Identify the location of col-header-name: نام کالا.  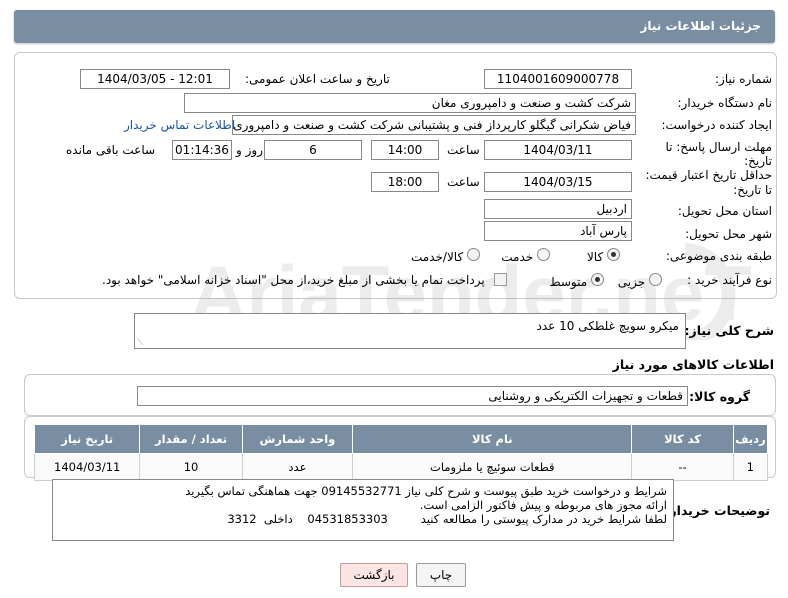
(492, 439).